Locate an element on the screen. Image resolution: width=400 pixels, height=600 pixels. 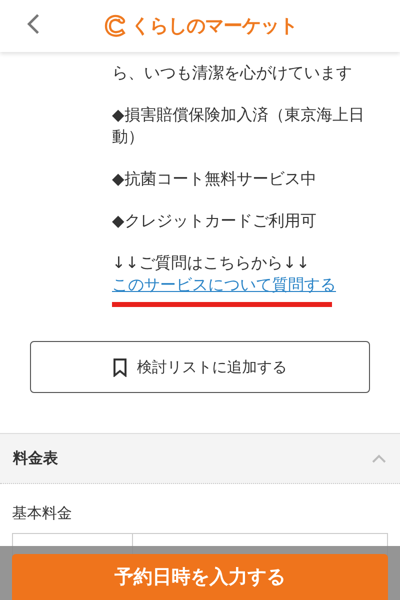
description-text: ◆損害賠償保険加入済（東京海上日動） is located at coordinates (239, 126).